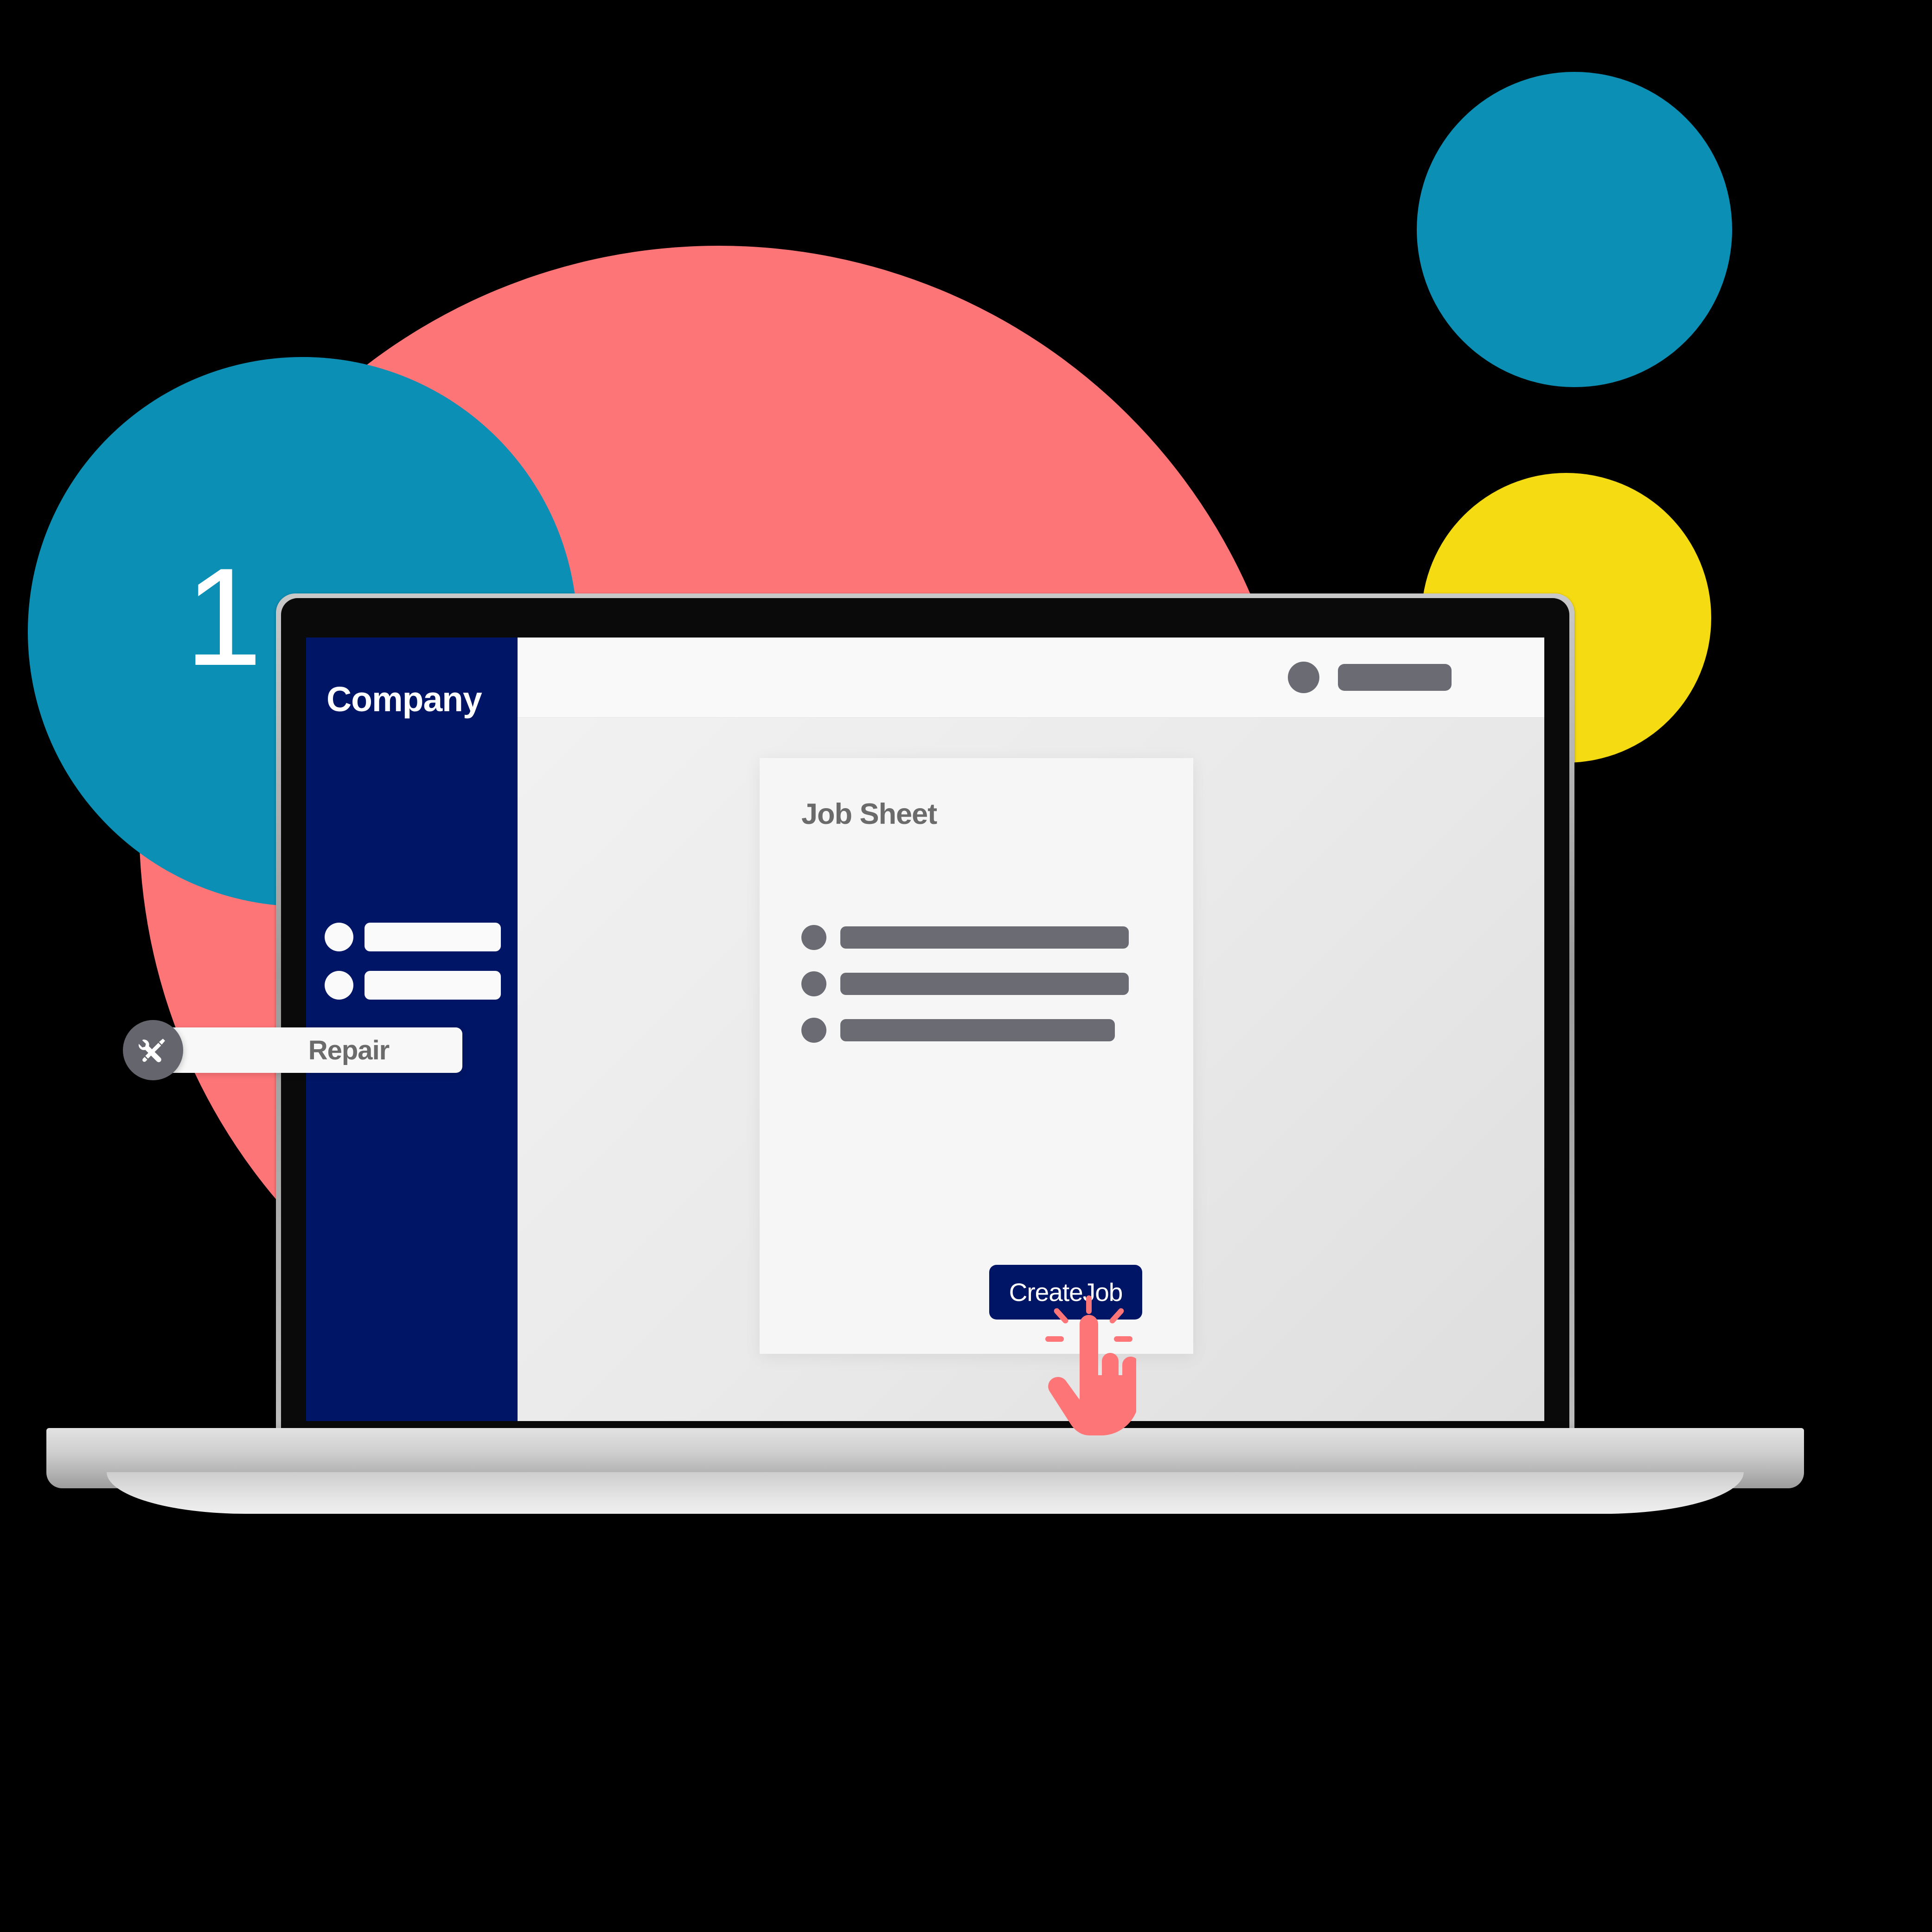 The width and height of the screenshot is (1932, 1932). Describe the element at coordinates (1303, 677) in the screenshot. I see `avatar` at that location.